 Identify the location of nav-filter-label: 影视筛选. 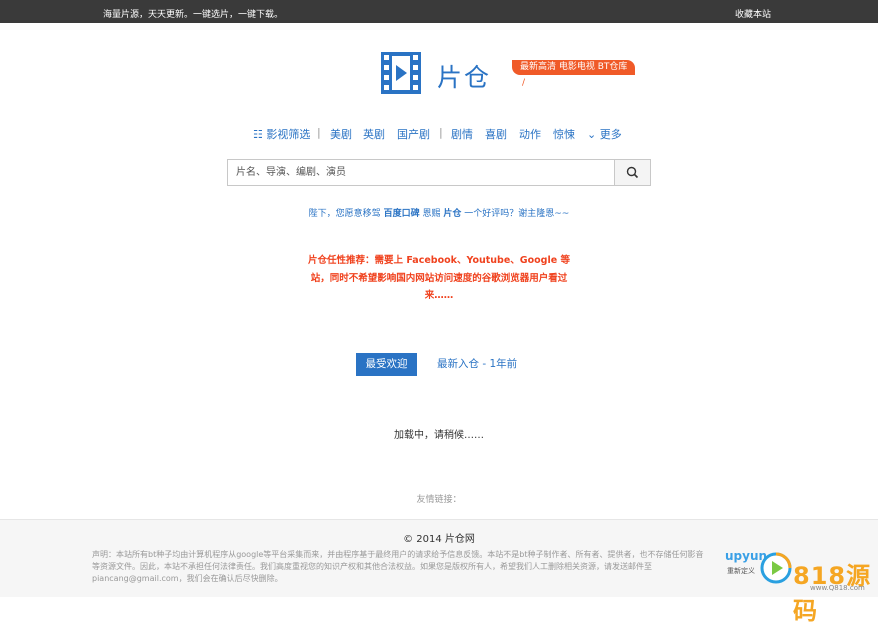
(288, 134).